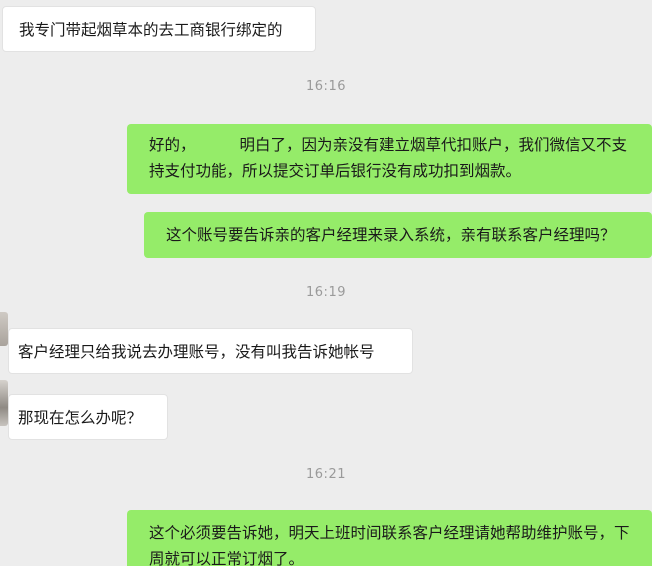 The height and width of the screenshot is (566, 652). Describe the element at coordinates (196, 352) in the screenshot. I see `message-text: 客户经理只给我说去办理账号，没有叫我告诉她帐号` at that location.